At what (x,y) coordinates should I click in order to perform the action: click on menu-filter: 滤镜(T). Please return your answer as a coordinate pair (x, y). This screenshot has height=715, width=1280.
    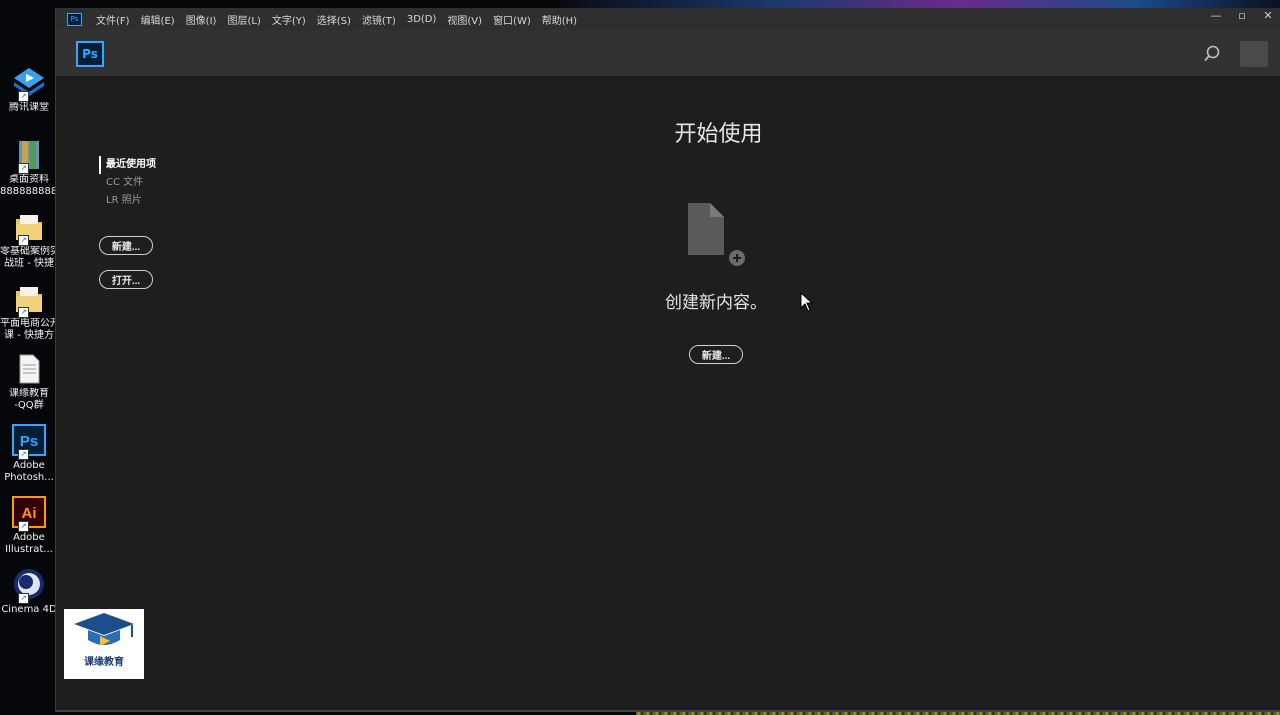
    Looking at the image, I should click on (379, 19).